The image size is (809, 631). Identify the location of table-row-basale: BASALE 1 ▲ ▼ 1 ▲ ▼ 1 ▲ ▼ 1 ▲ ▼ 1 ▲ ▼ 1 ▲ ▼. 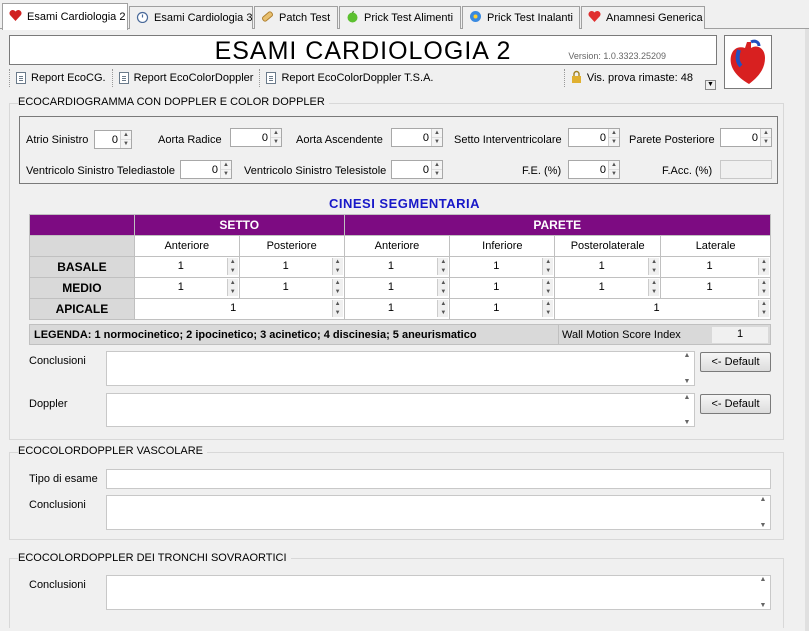
(400, 267).